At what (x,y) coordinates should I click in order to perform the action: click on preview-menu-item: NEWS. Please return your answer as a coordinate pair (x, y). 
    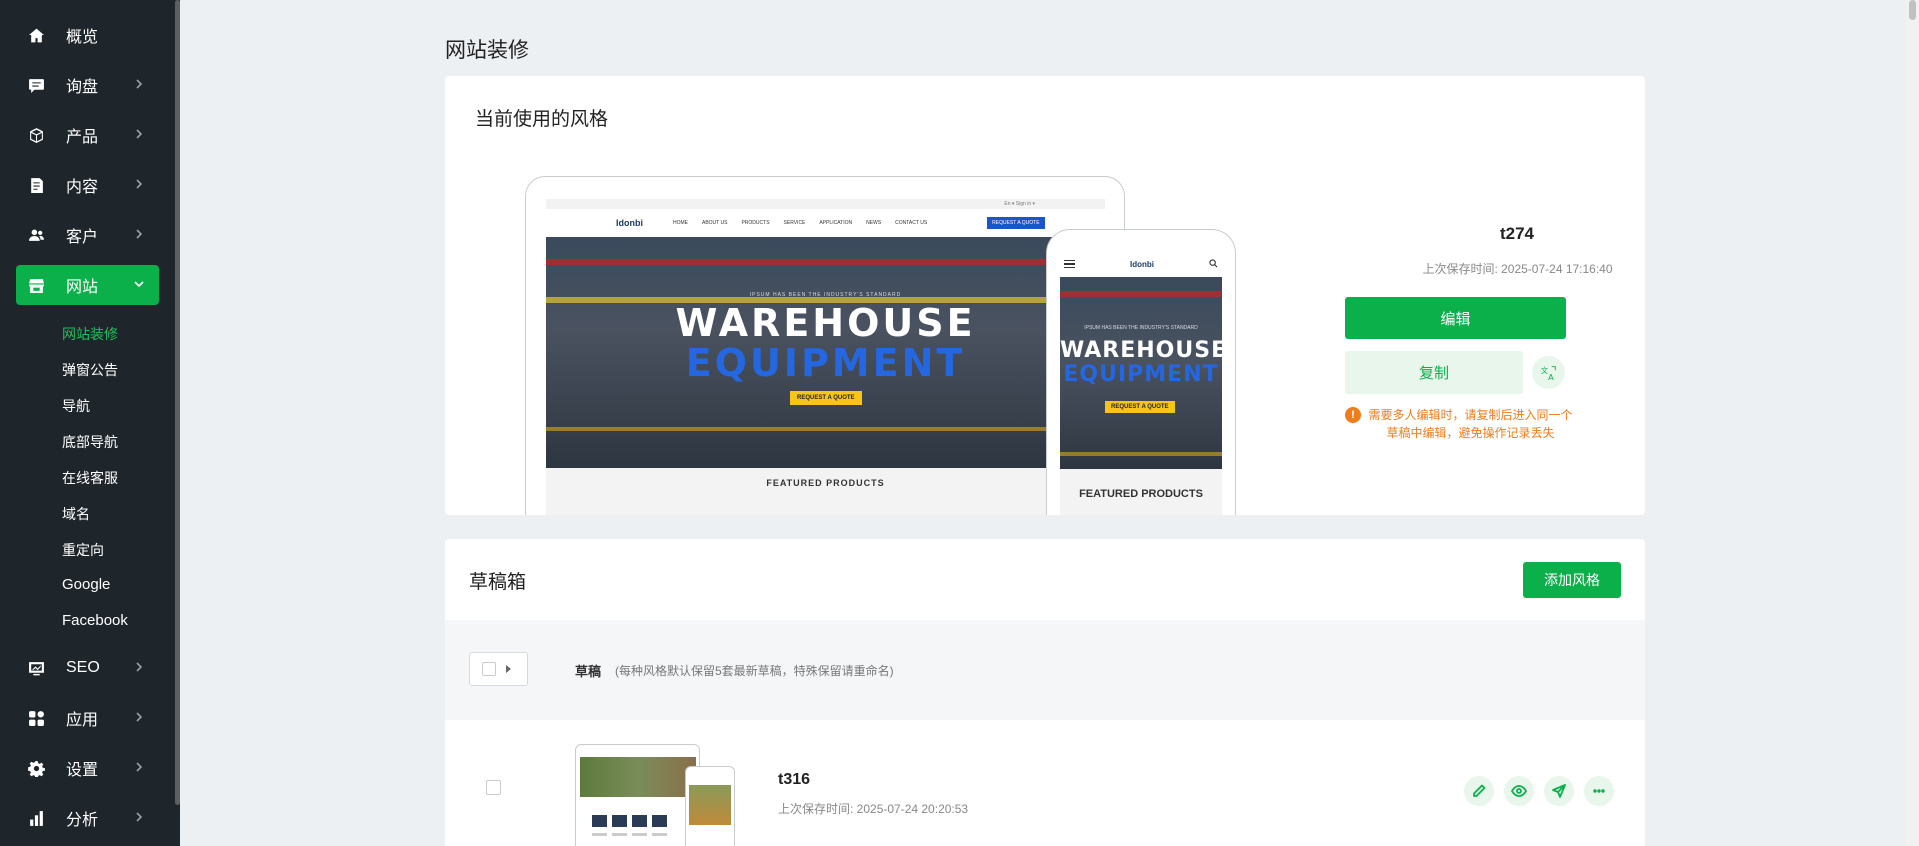
    Looking at the image, I should click on (874, 223).